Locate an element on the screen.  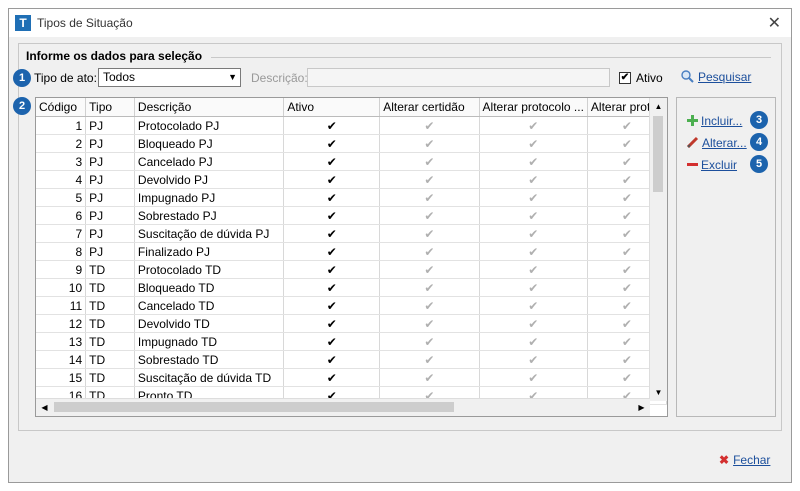
table-row: 2 PJ Bloqueado PJ ✔ ✔ ✔ ✔ is located at coordinates (351, 143).